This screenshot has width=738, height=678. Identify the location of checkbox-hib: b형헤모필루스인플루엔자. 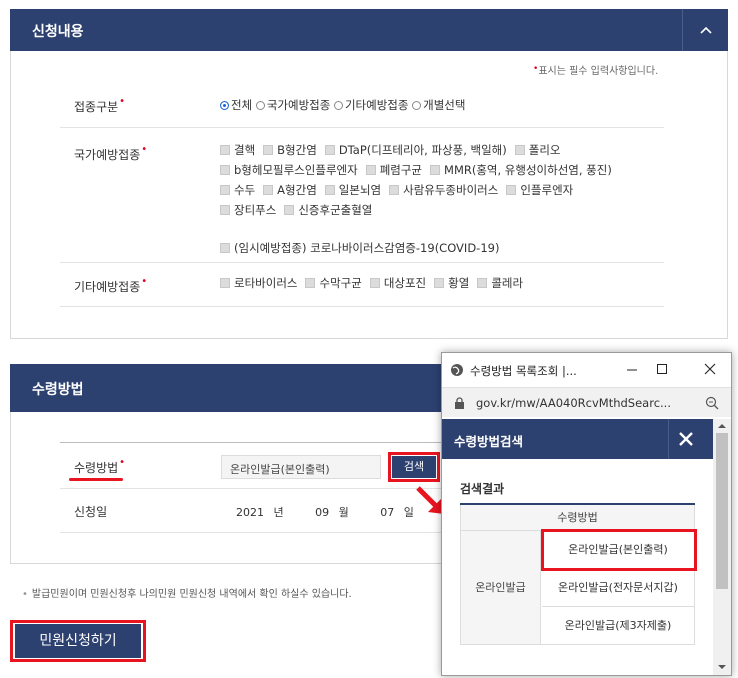
(289, 170).